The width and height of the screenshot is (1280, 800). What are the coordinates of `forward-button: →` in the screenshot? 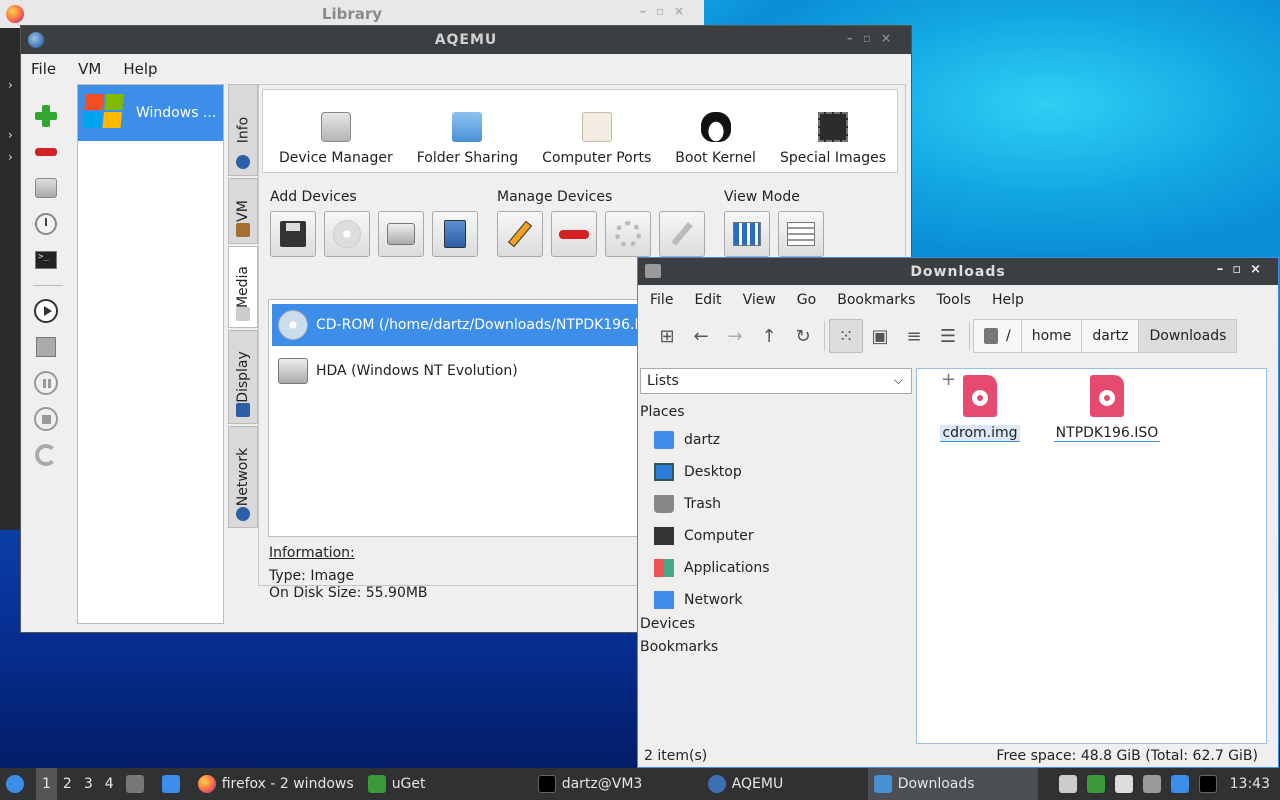 It's located at (735, 336).